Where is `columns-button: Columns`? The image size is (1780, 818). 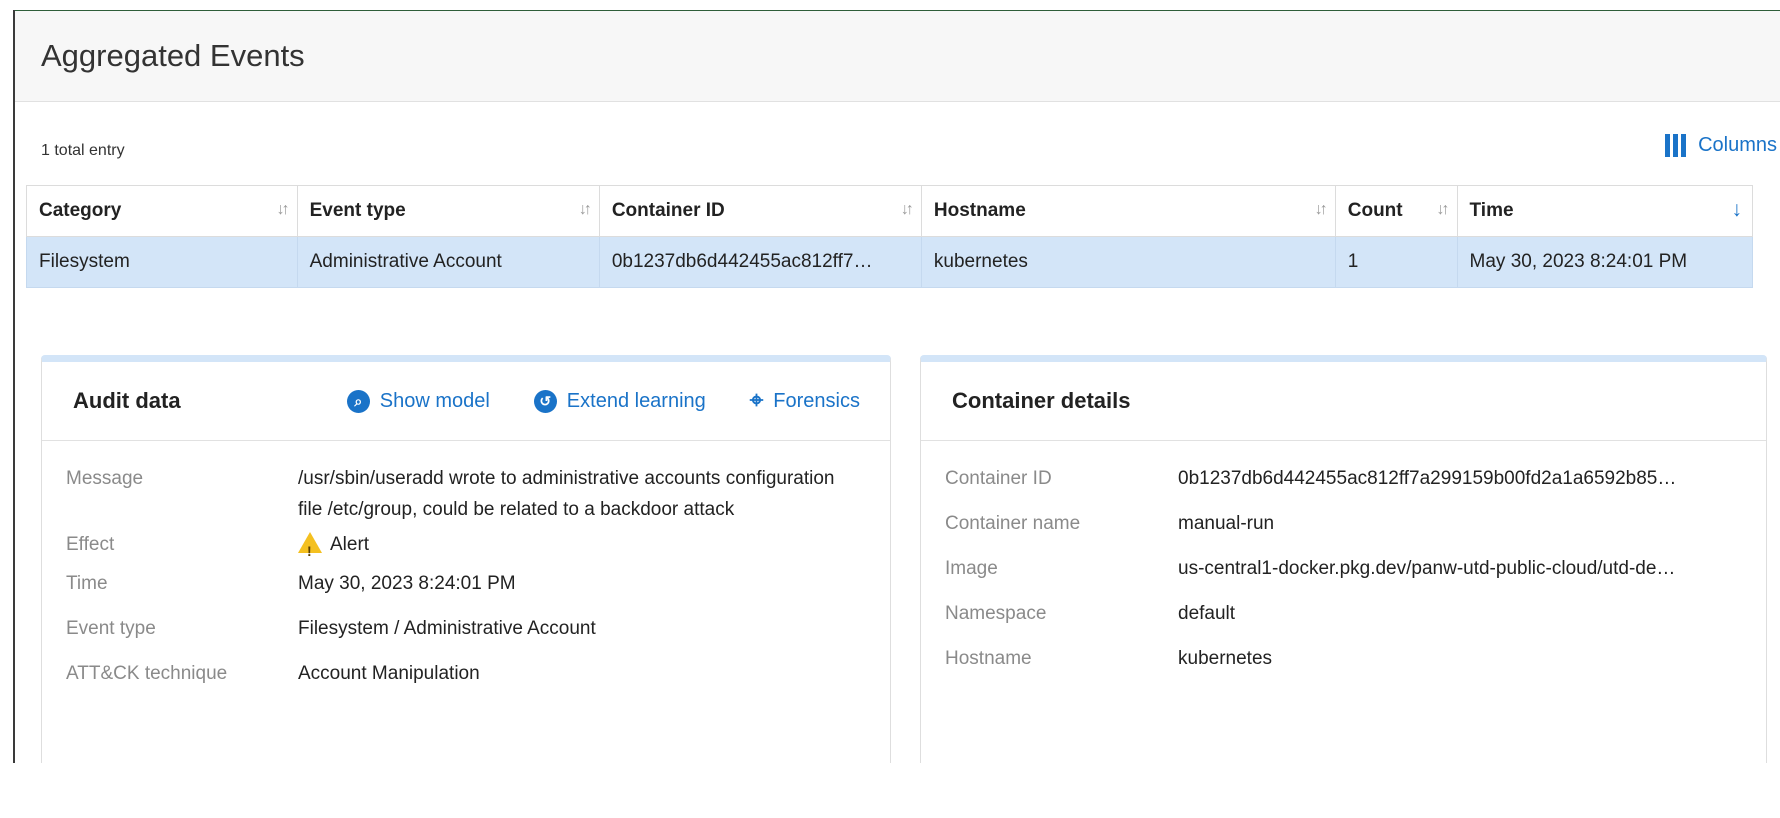
columns-button: Columns is located at coordinates (1721, 145).